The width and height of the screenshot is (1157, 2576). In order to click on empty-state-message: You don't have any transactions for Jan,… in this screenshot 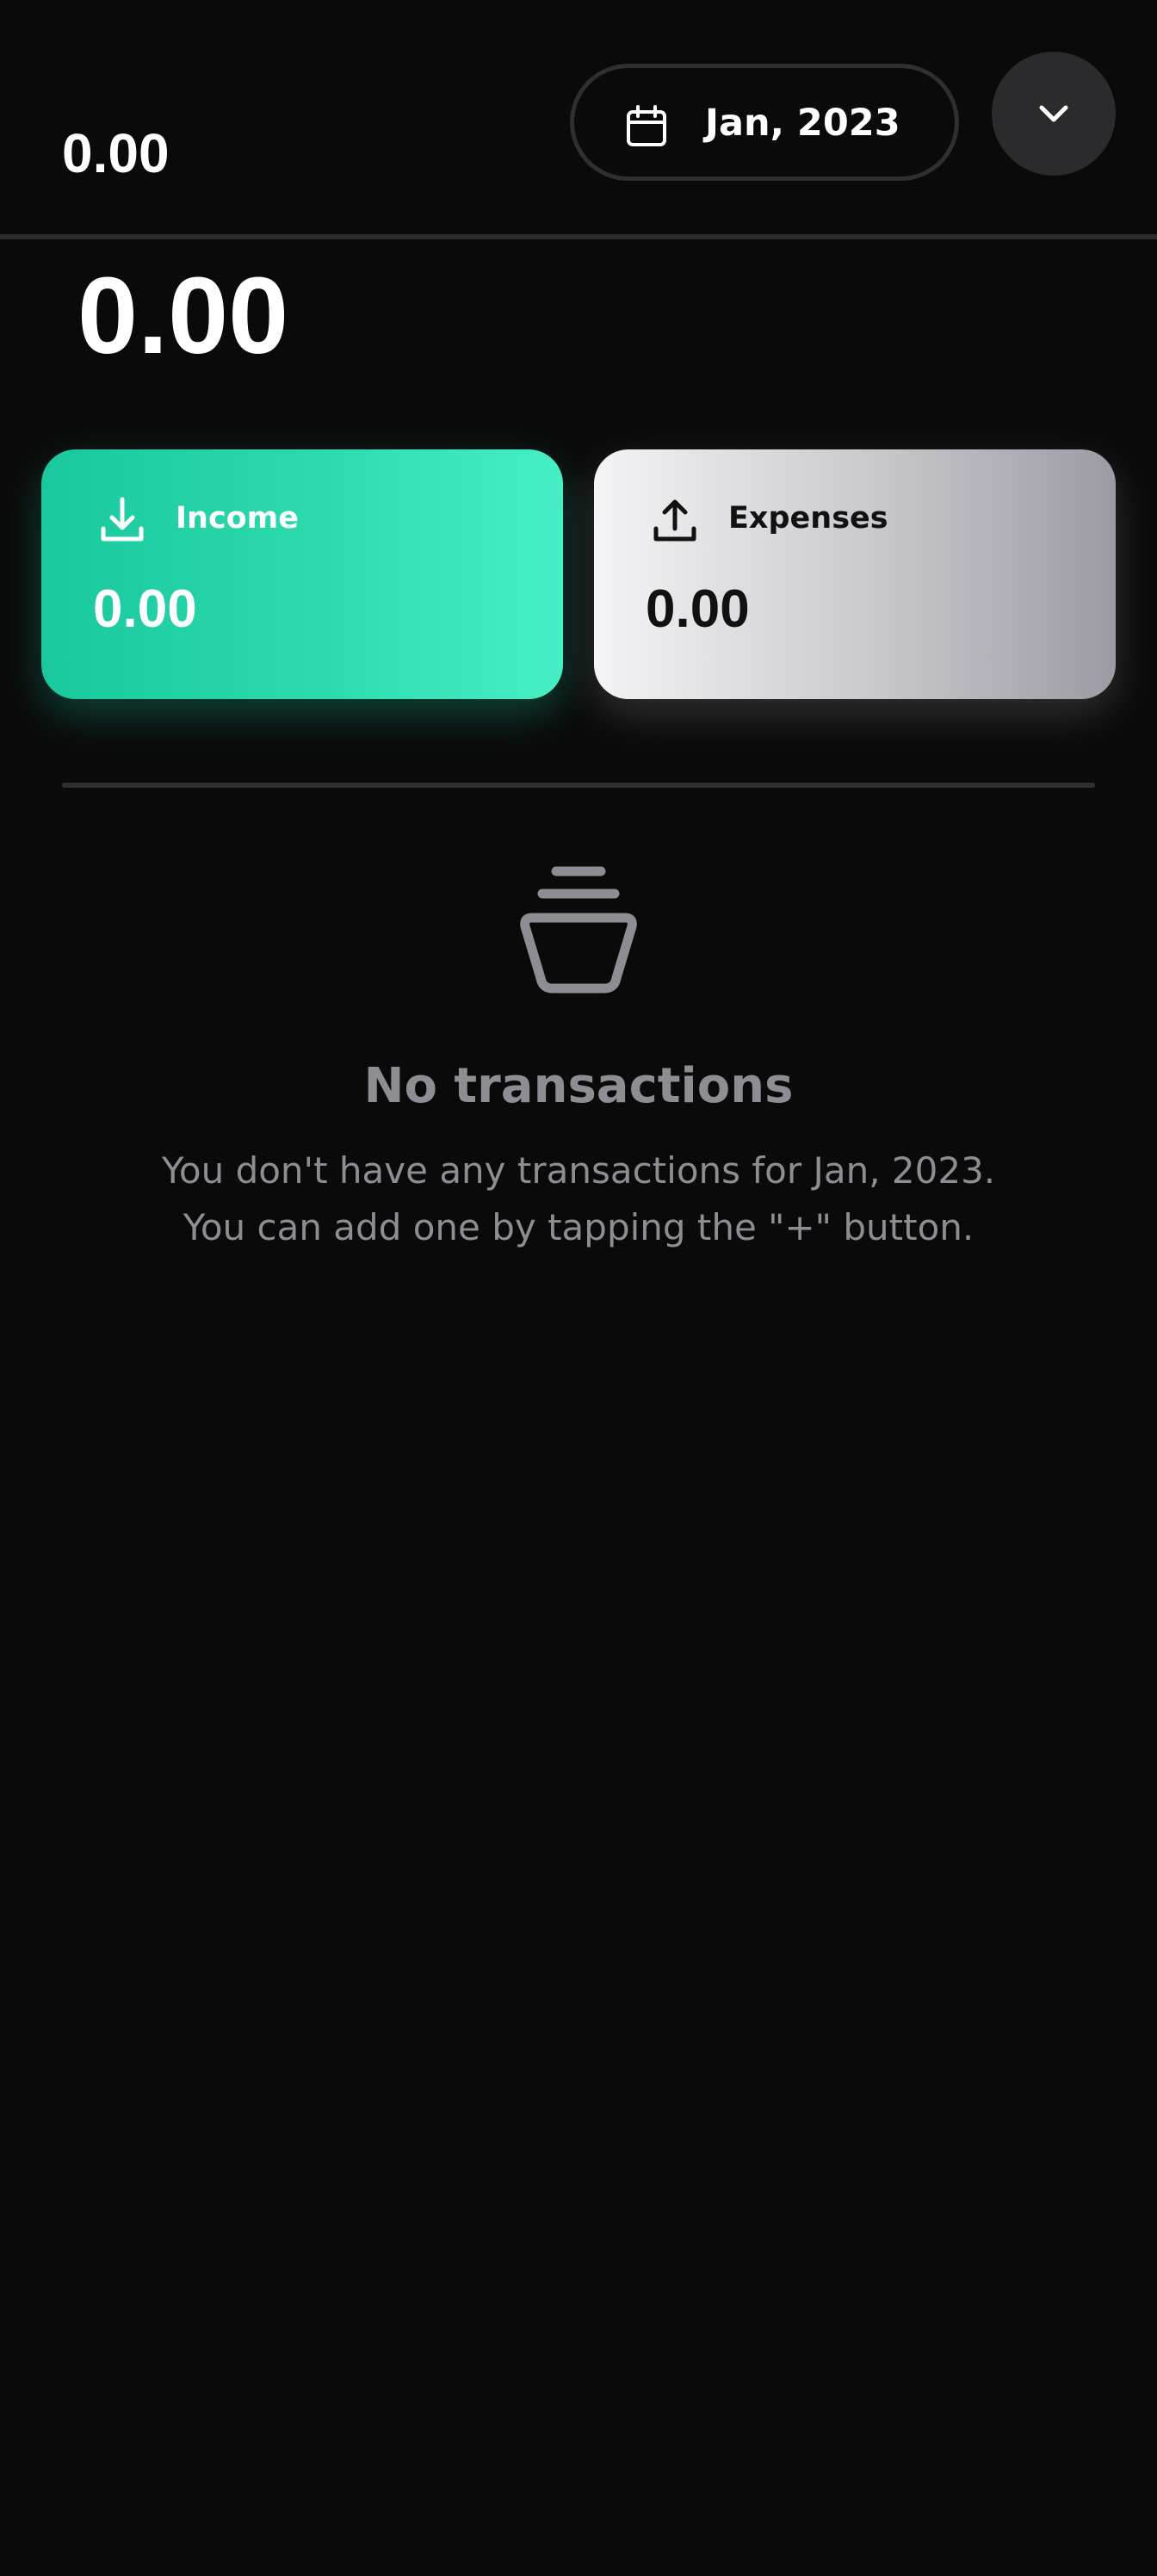, I will do `click(579, 1170)`.